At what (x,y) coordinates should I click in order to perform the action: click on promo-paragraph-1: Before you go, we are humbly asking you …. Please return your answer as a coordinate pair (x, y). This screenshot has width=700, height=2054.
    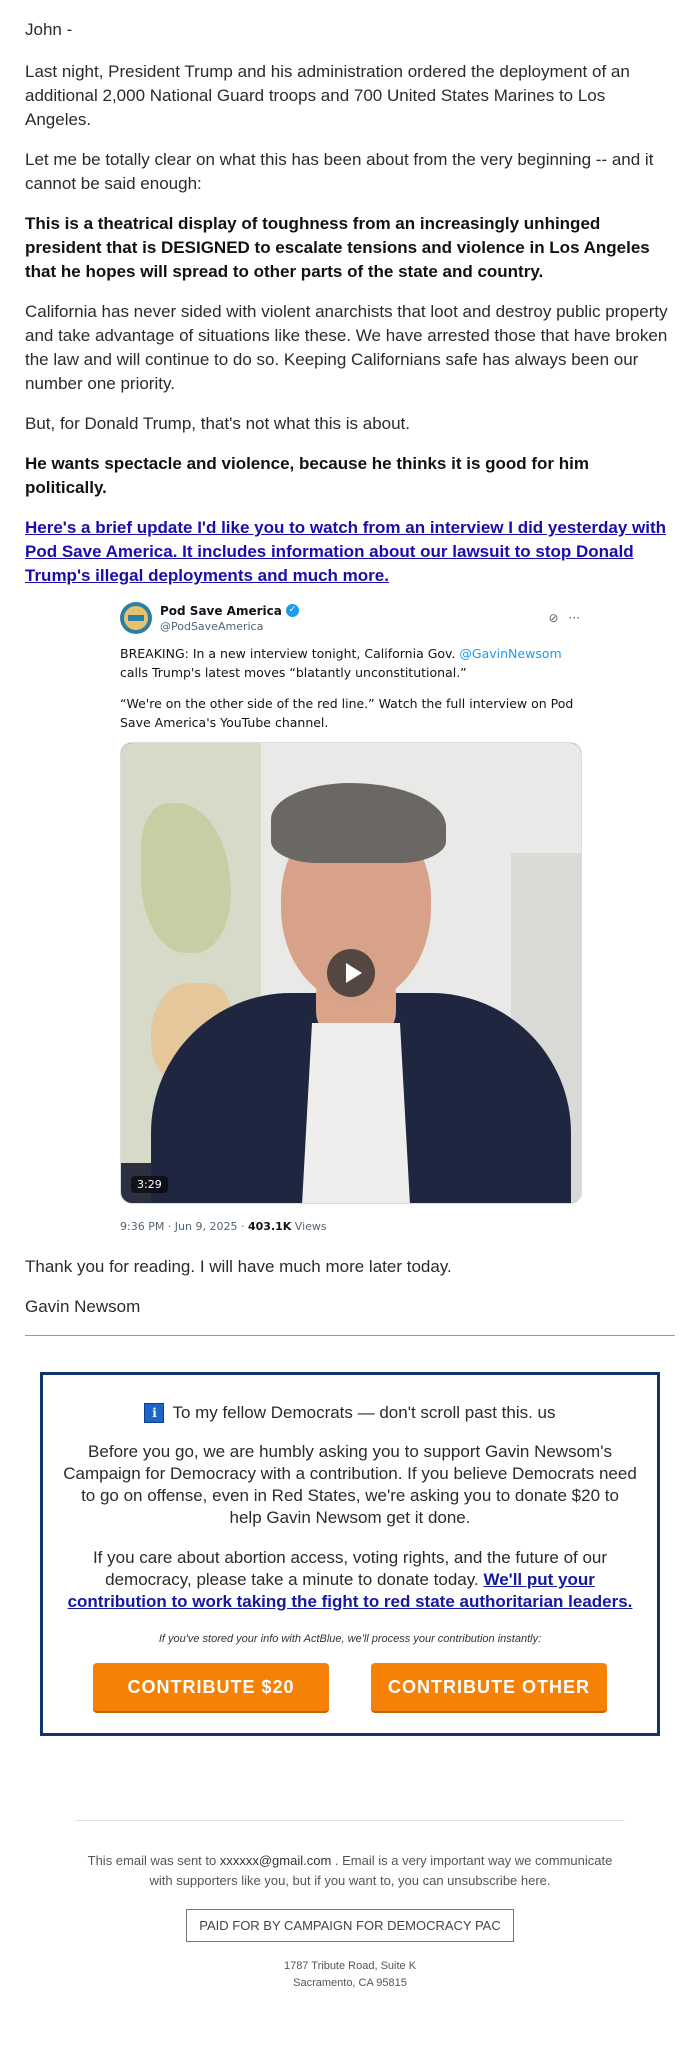
    Looking at the image, I should click on (350, 1484).